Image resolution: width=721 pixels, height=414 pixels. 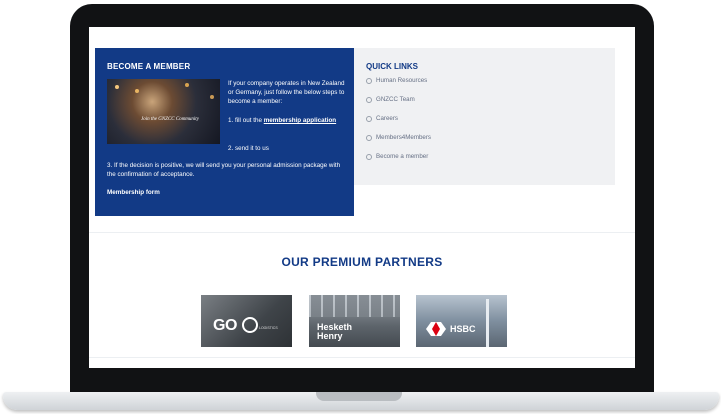 What do you see at coordinates (250, 325) in the screenshot?
I see `hand-icon` at bounding box center [250, 325].